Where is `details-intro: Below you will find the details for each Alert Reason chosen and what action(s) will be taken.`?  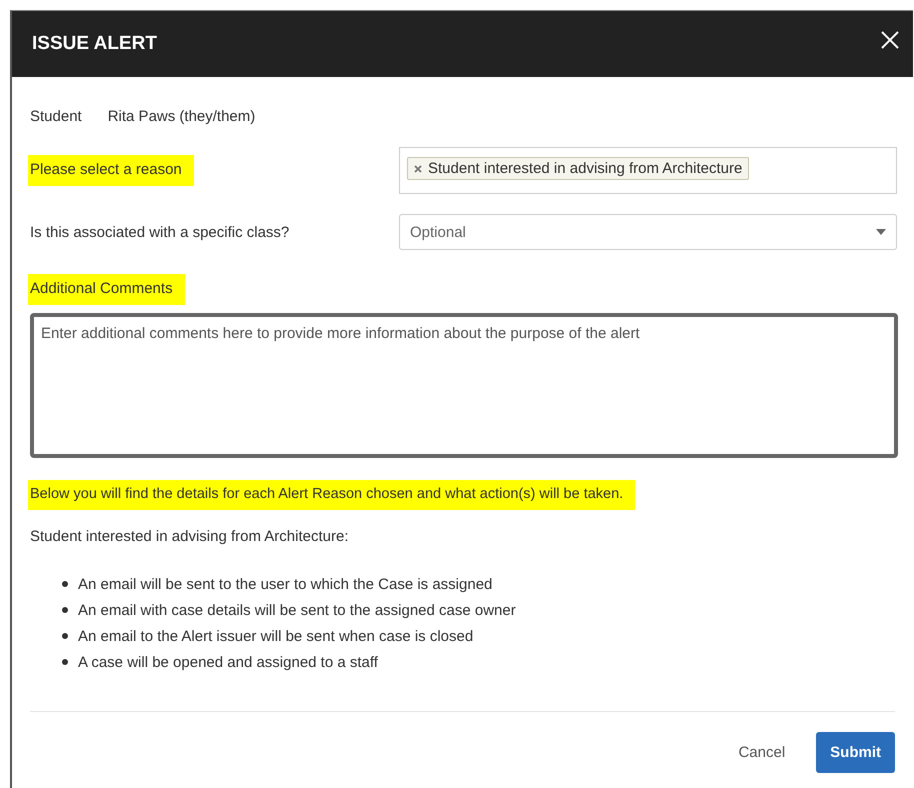
details-intro: Below you will find the details for each Alert Reason chosen and what action(s) will be taken. is located at coordinates (332, 495).